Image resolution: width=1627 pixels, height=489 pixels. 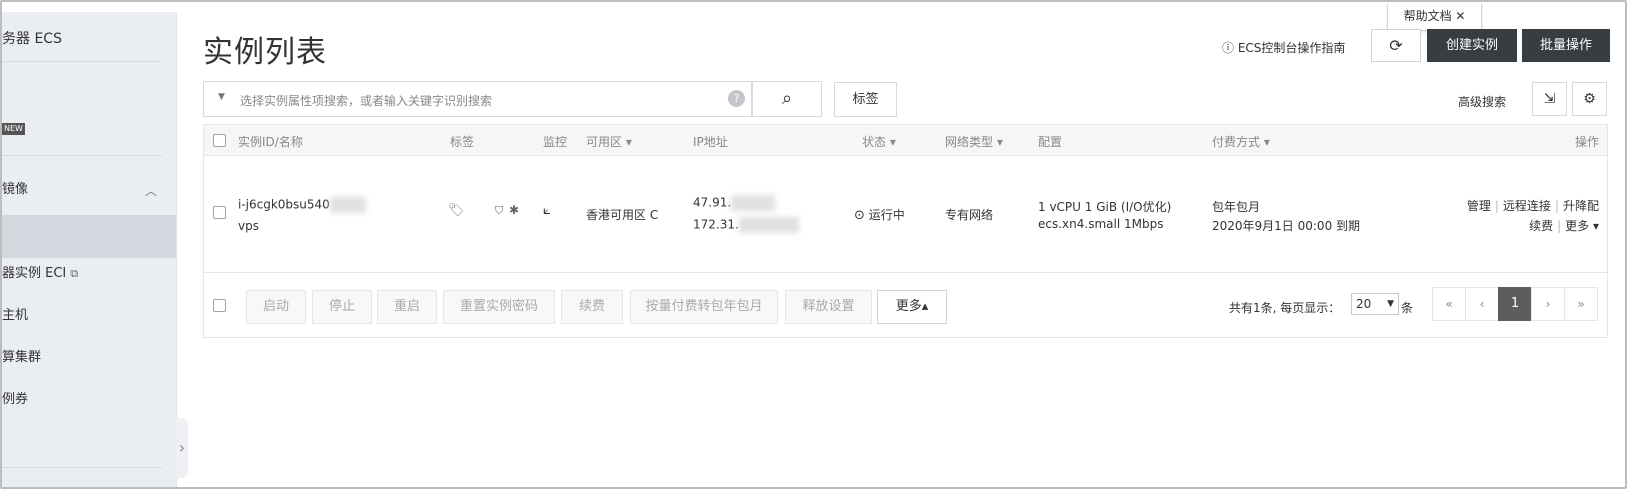 I want to click on chevron-up-icon: ︿, so click(x=151, y=190).